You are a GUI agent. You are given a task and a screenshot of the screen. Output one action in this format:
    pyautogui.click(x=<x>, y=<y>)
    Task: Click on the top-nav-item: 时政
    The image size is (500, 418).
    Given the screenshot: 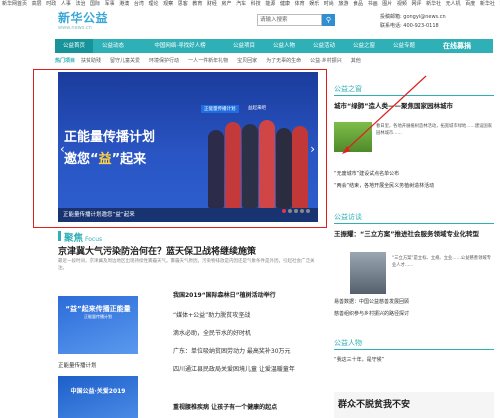 What is the action you would take?
    pyautogui.click(x=51, y=4)
    